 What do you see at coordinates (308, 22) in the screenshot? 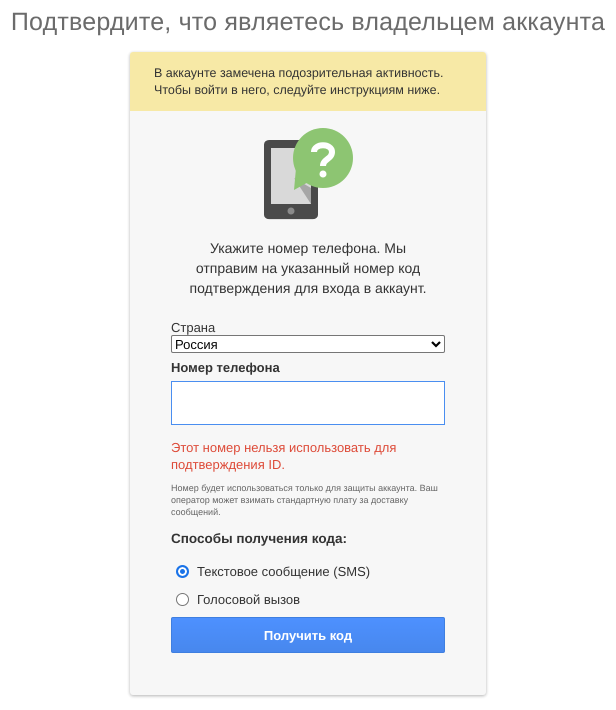
I see `page-title: Подтвердите, что являетесь владельцем аккаунта` at bounding box center [308, 22].